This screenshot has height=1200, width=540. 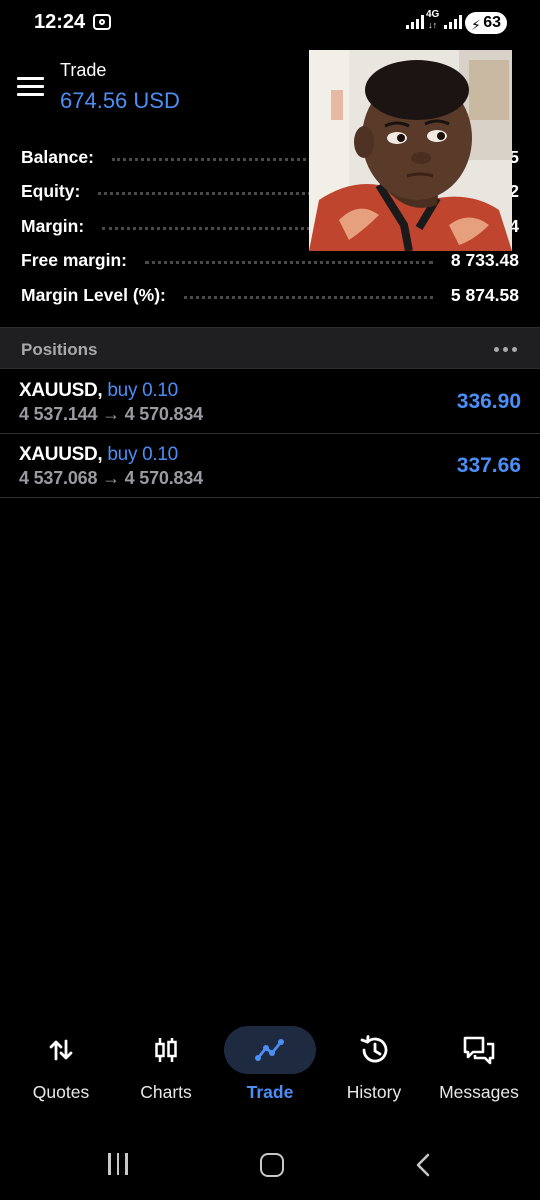 What do you see at coordinates (433, 20) in the screenshot?
I see `network-type: 4G ↓↑` at bounding box center [433, 20].